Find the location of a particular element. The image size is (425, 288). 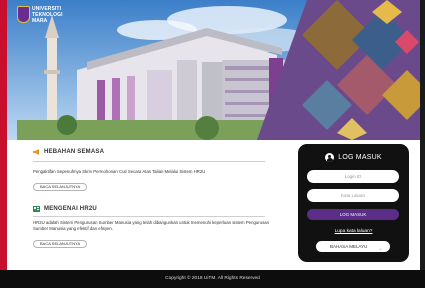

login-title: LOG MASUK is located at coordinates (360, 157).